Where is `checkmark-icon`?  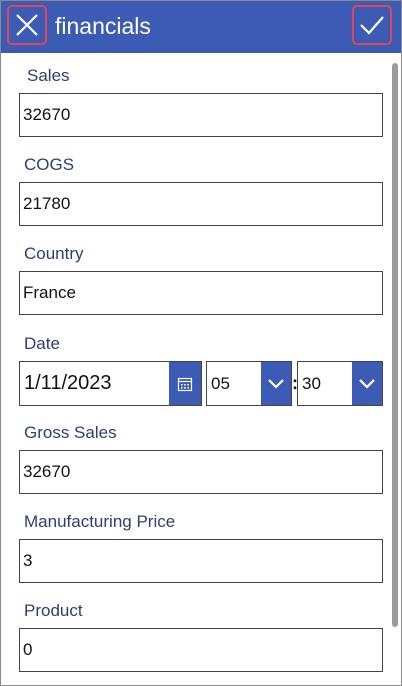 checkmark-icon is located at coordinates (372, 25).